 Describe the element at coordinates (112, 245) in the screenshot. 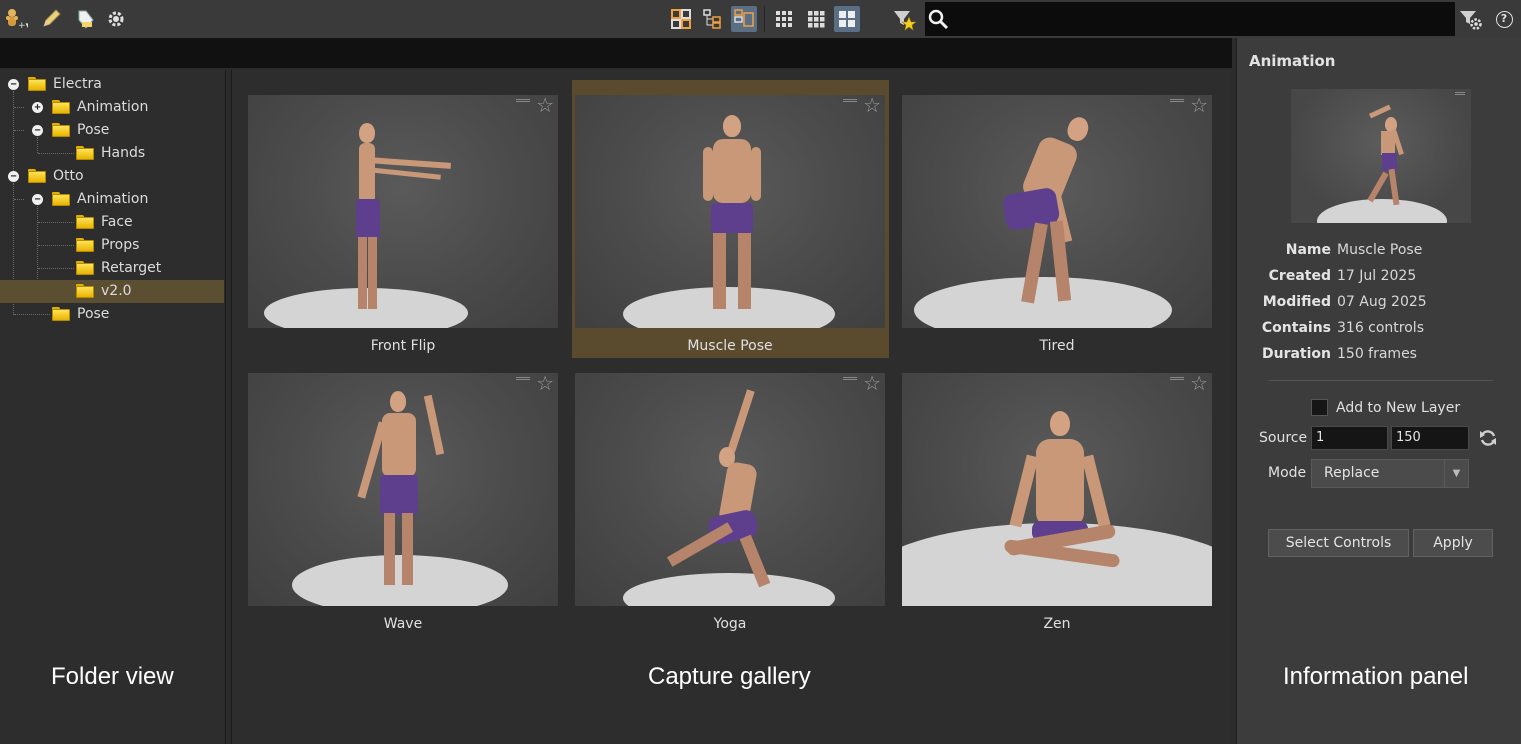

I see `folder-item: Props` at that location.